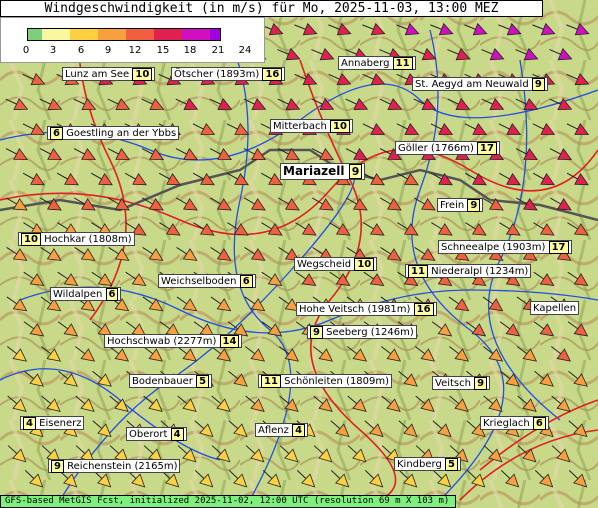  Describe the element at coordinates (217, 74) in the screenshot. I see `station-name: Ötscher (1893m)` at that location.